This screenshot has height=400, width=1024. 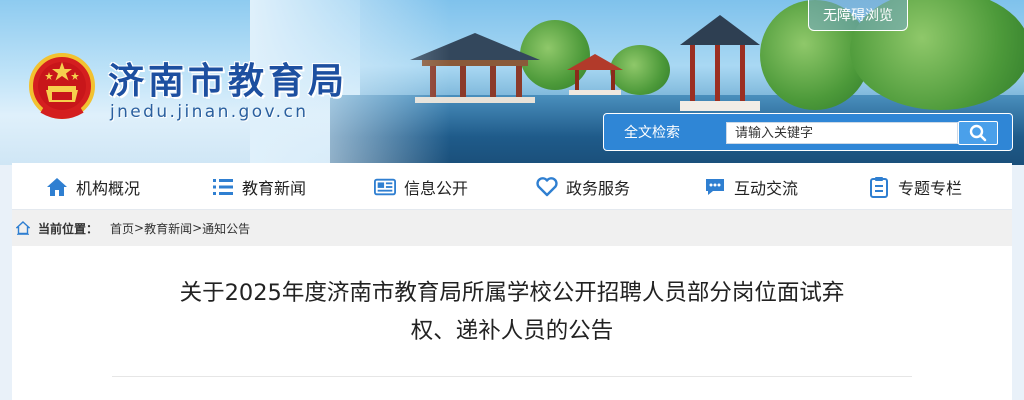 What do you see at coordinates (223, 187) in the screenshot?
I see `list-icon` at bounding box center [223, 187].